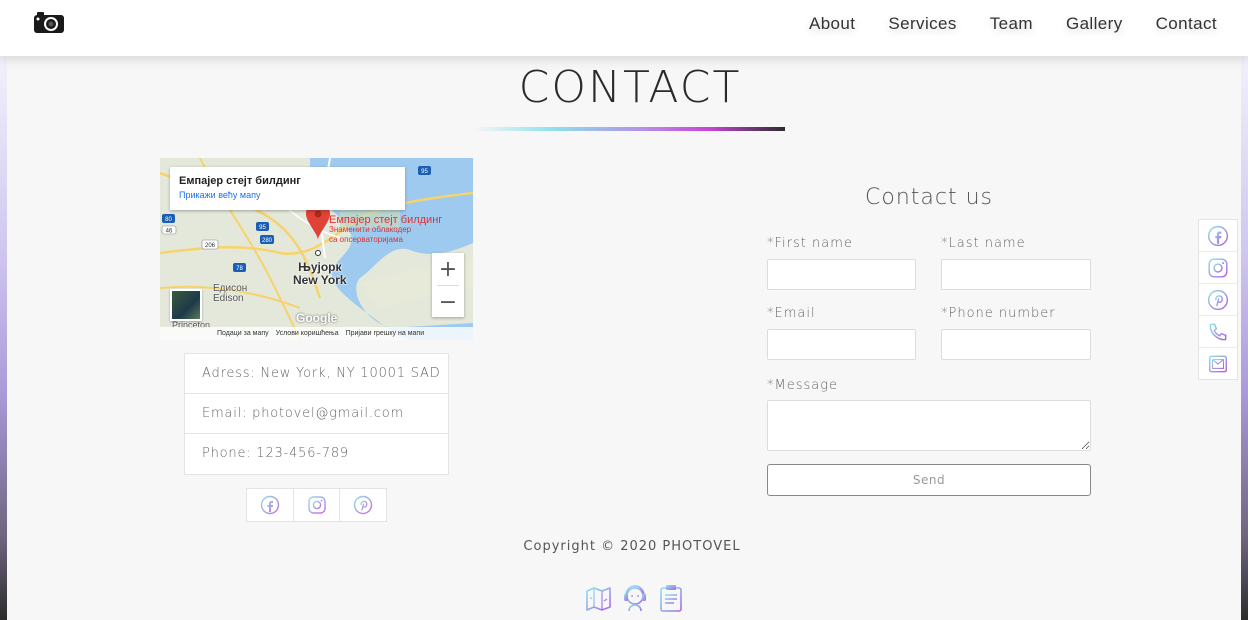  What do you see at coordinates (998, 313) in the screenshot?
I see `phone-label: *Phone number` at bounding box center [998, 313].